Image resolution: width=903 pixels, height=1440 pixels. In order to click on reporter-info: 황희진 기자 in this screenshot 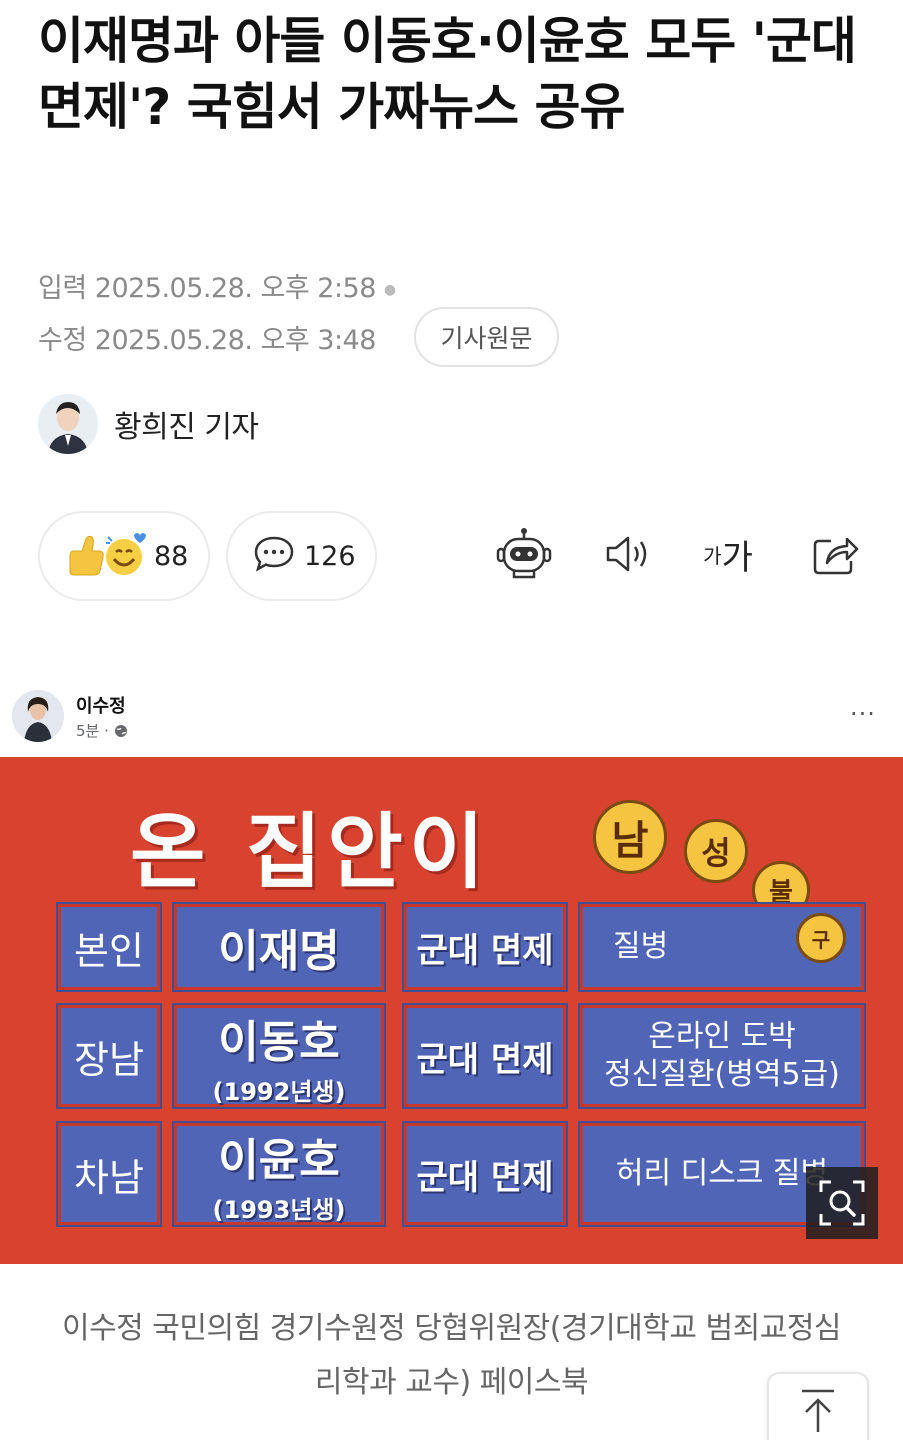, I will do `click(148, 424)`.